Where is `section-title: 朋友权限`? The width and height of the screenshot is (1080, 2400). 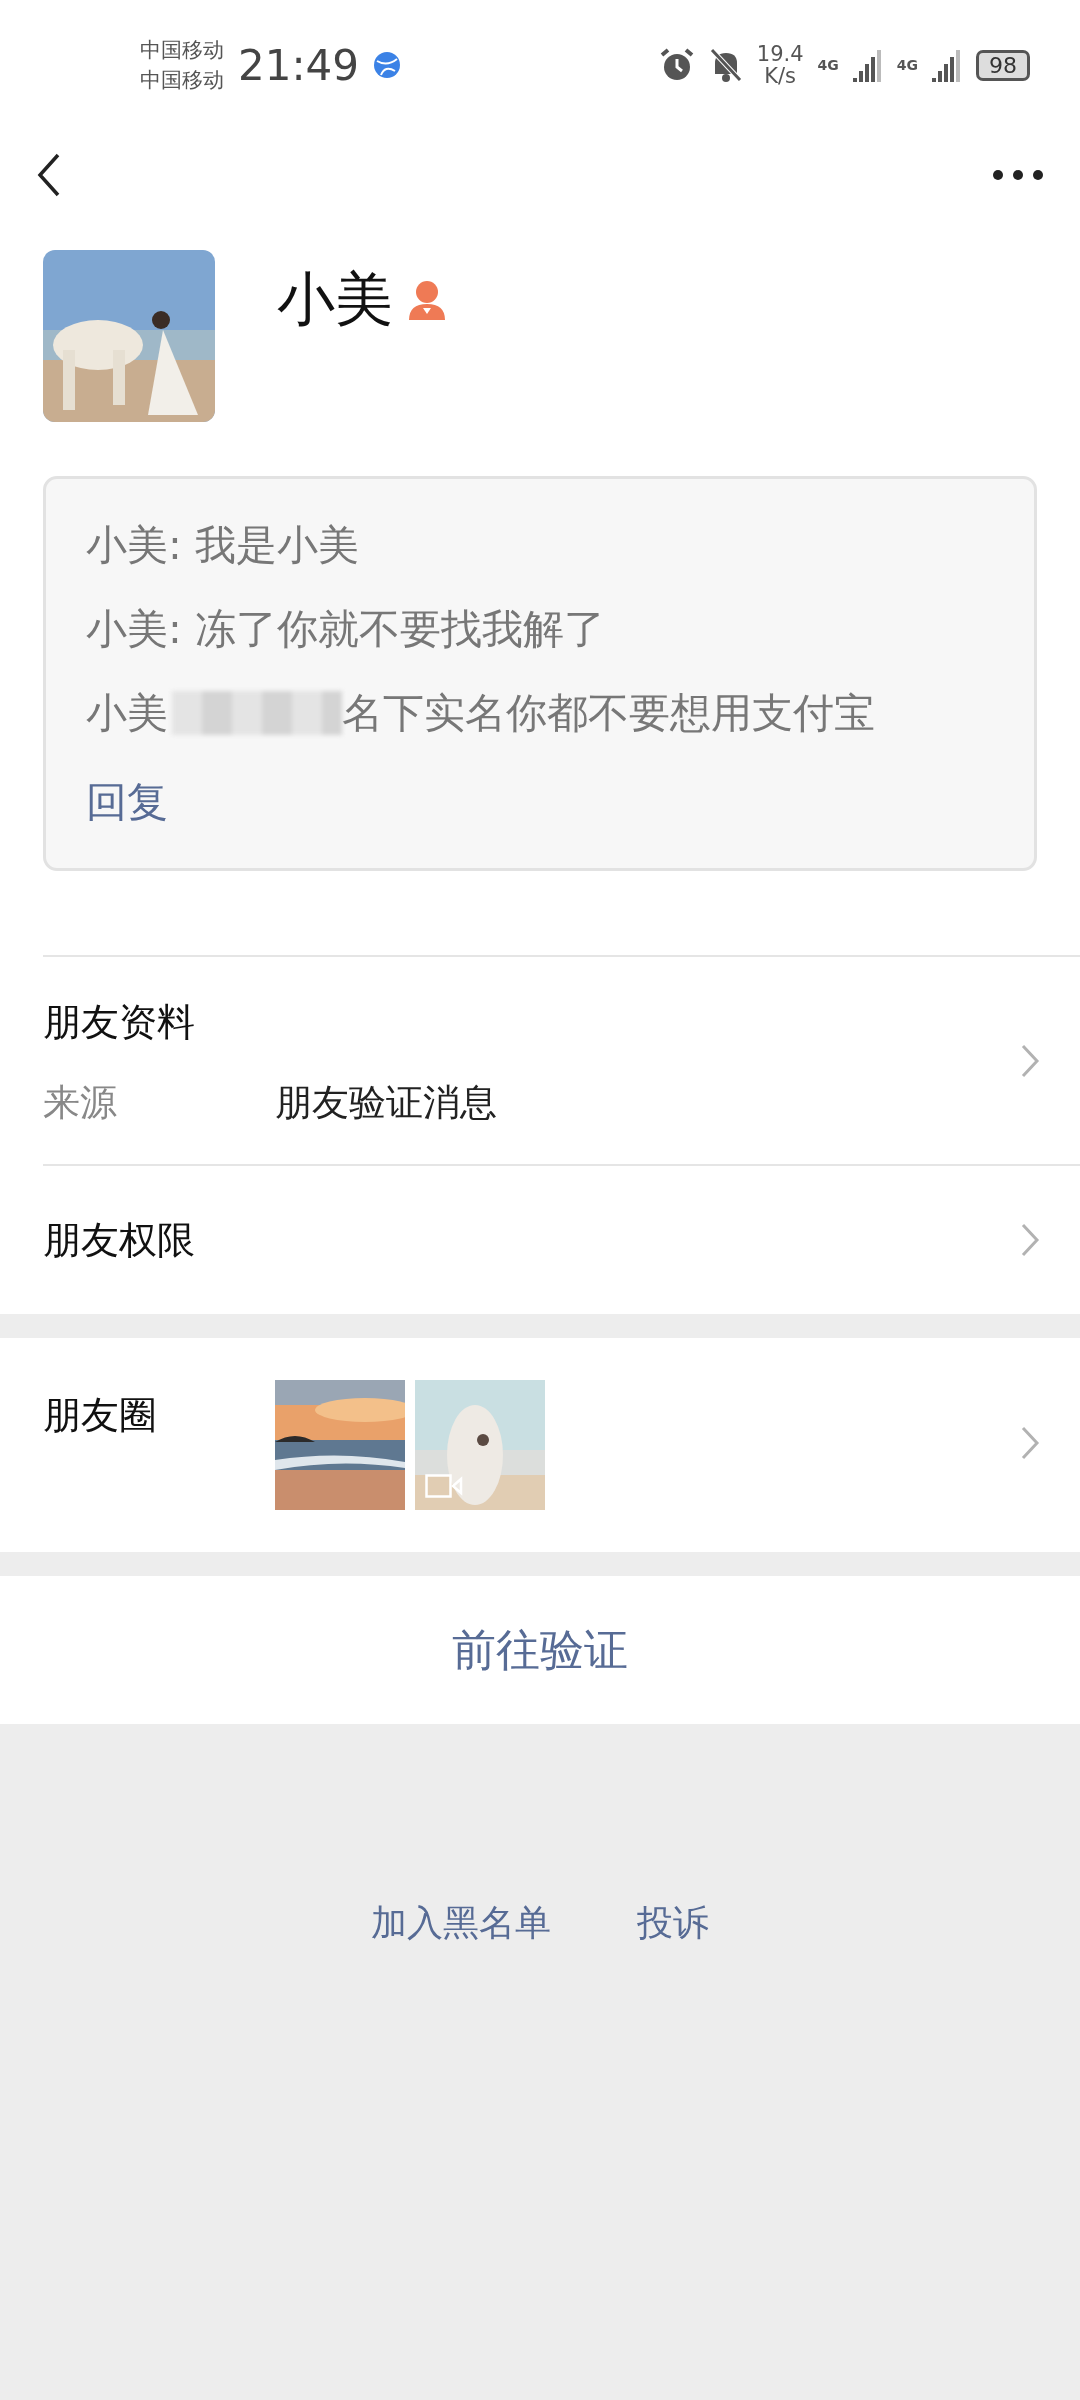 section-title: 朋友权限 is located at coordinates (119, 1240).